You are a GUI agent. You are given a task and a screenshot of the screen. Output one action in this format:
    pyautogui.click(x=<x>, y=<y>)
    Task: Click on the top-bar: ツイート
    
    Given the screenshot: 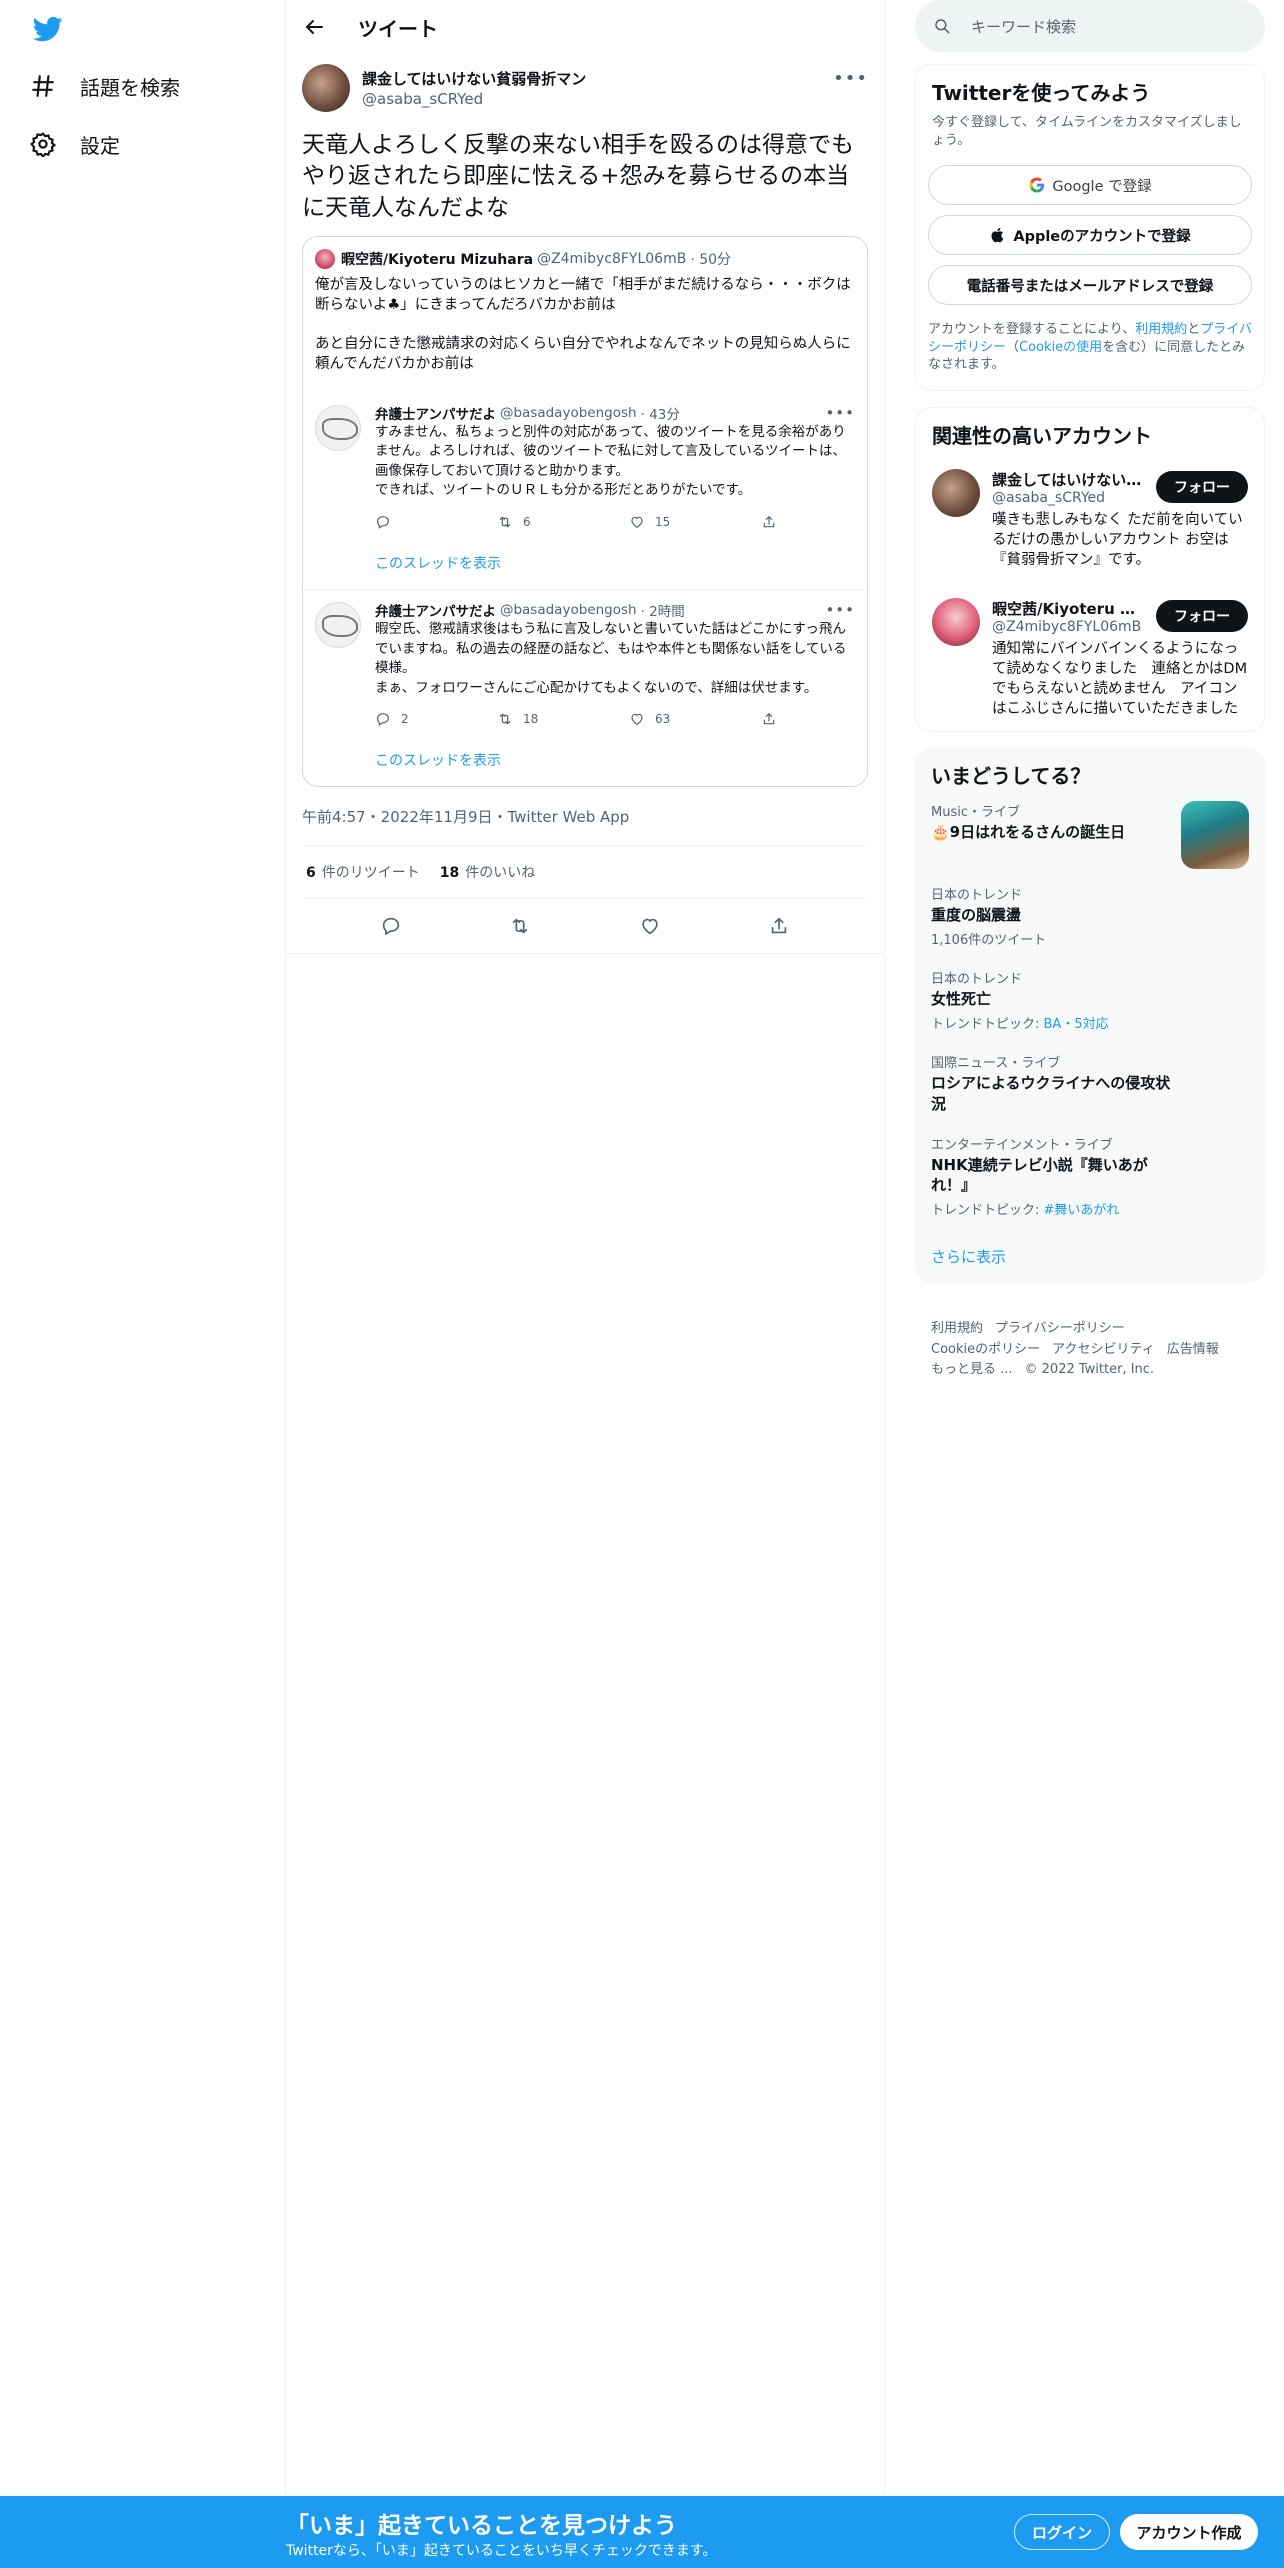 What is the action you would take?
    pyautogui.click(x=585, y=27)
    